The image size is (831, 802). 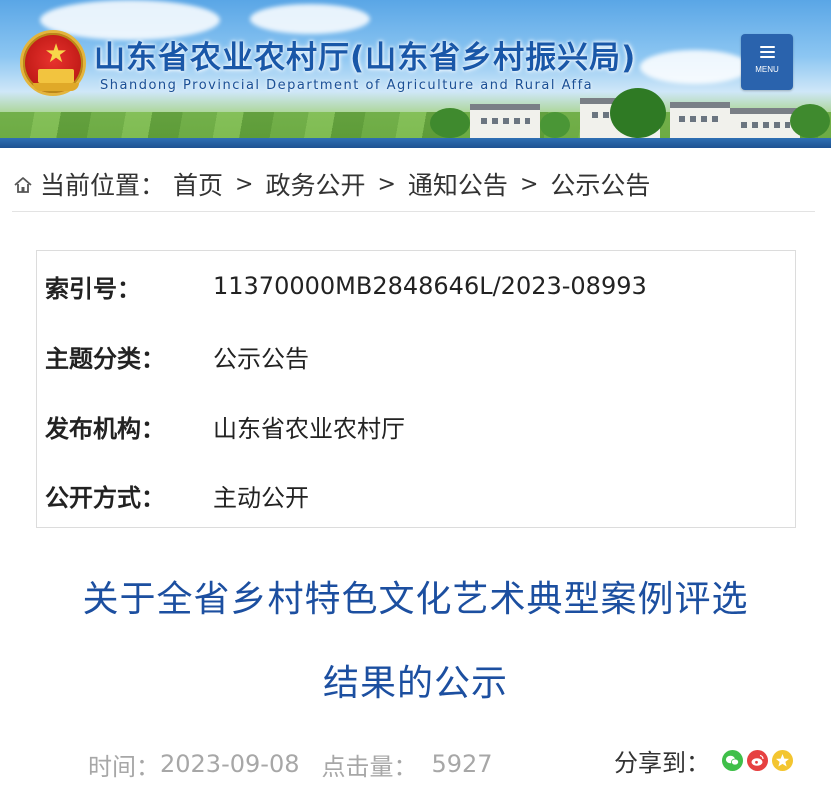 I want to click on index-number-label: 索引号：, so click(x=93, y=288).